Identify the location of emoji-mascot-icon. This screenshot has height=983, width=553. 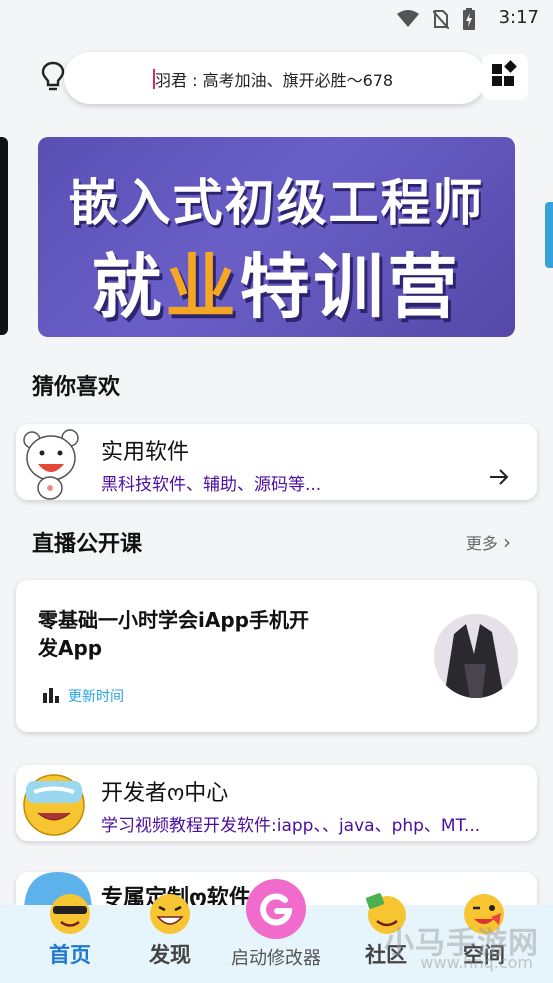
(54, 805).